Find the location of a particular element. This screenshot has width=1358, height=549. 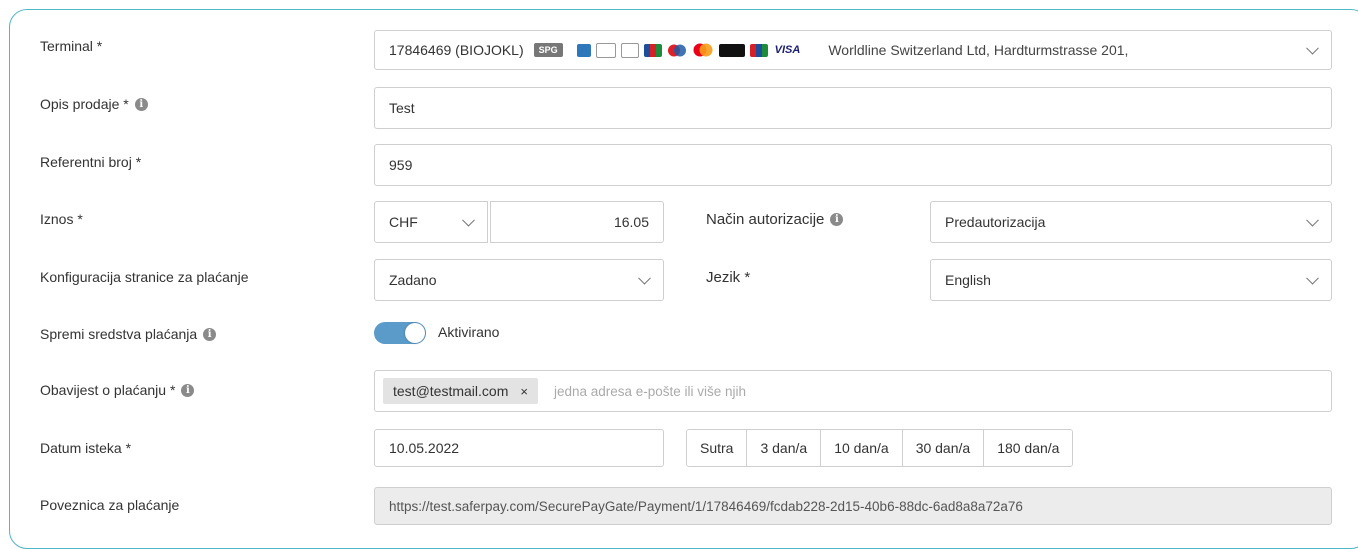

opis-label: Opis prodaje * i is located at coordinates (94, 104).